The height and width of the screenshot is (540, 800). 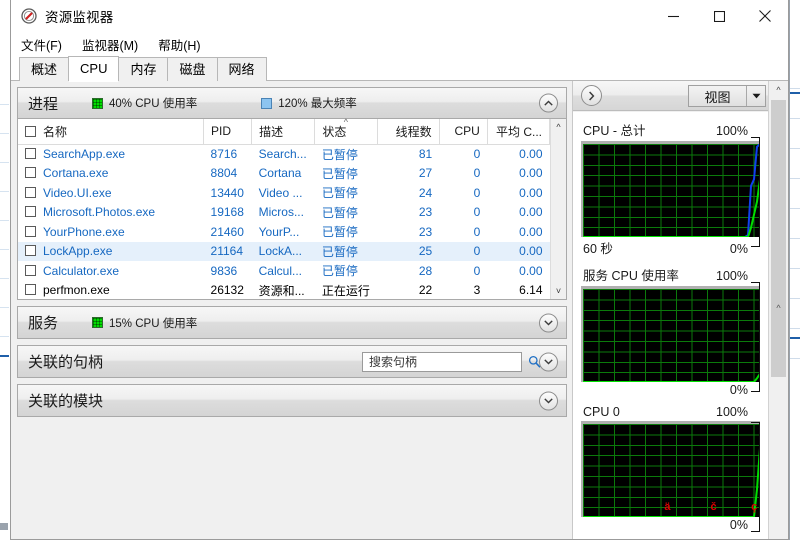 I want to click on process-name: SearchApp.exe, so click(x=84, y=154).